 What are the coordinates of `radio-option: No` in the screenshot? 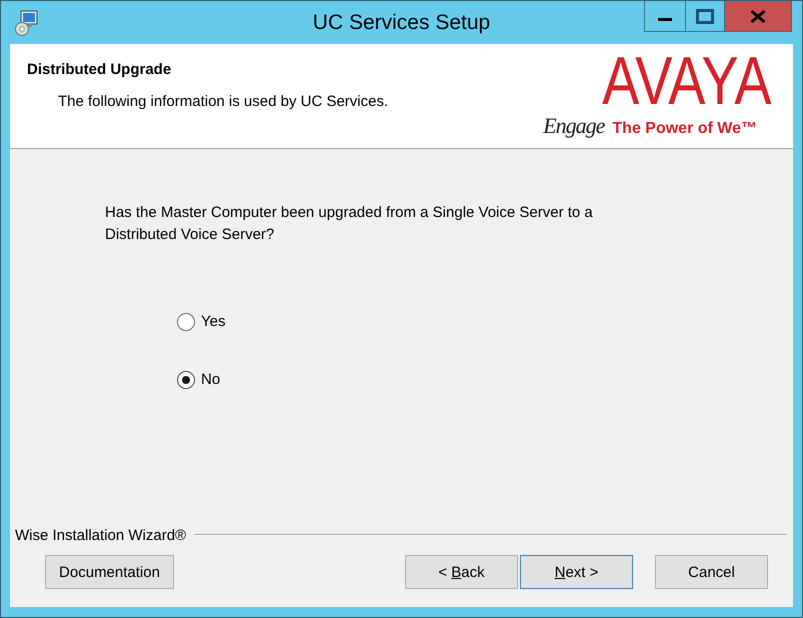 It's located at (198, 380).